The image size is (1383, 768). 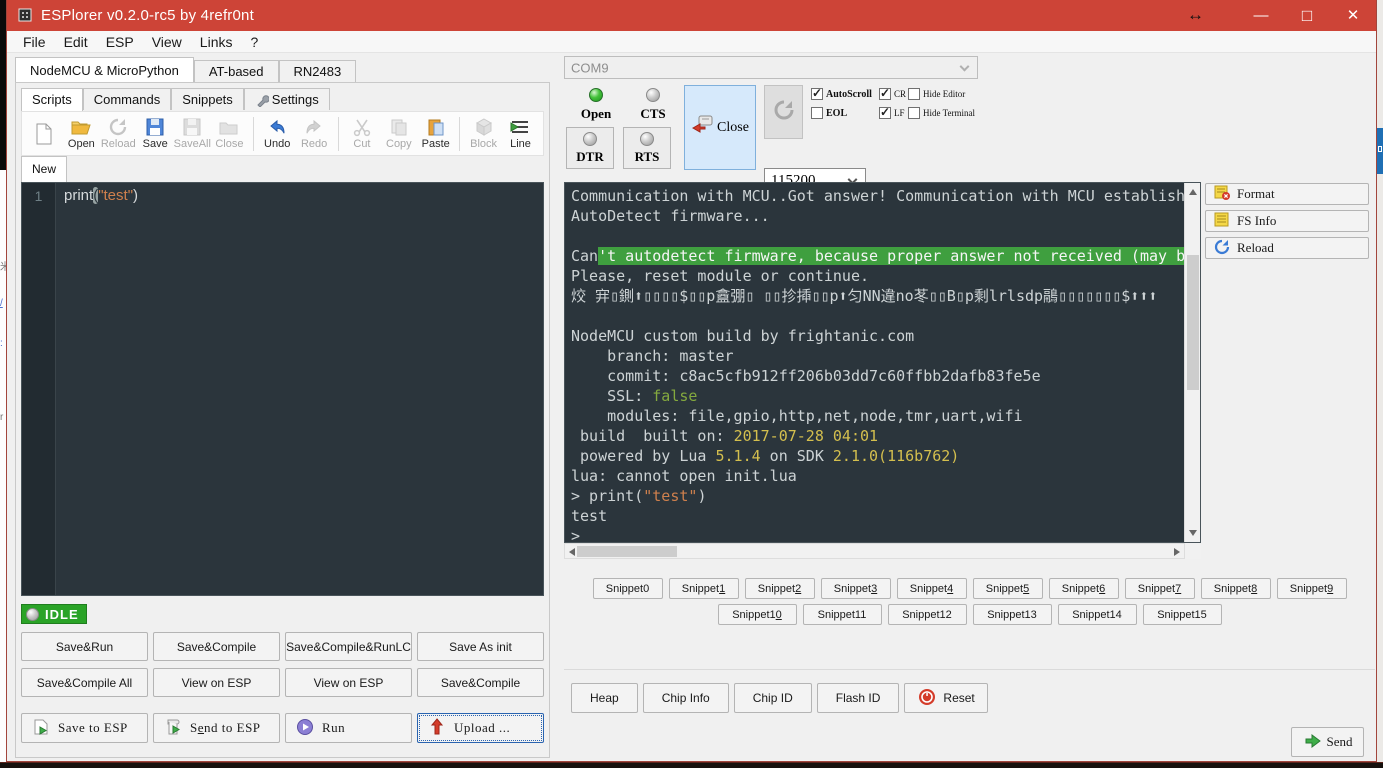 What do you see at coordinates (914, 94) in the screenshot?
I see `checkbox-icon` at bounding box center [914, 94].